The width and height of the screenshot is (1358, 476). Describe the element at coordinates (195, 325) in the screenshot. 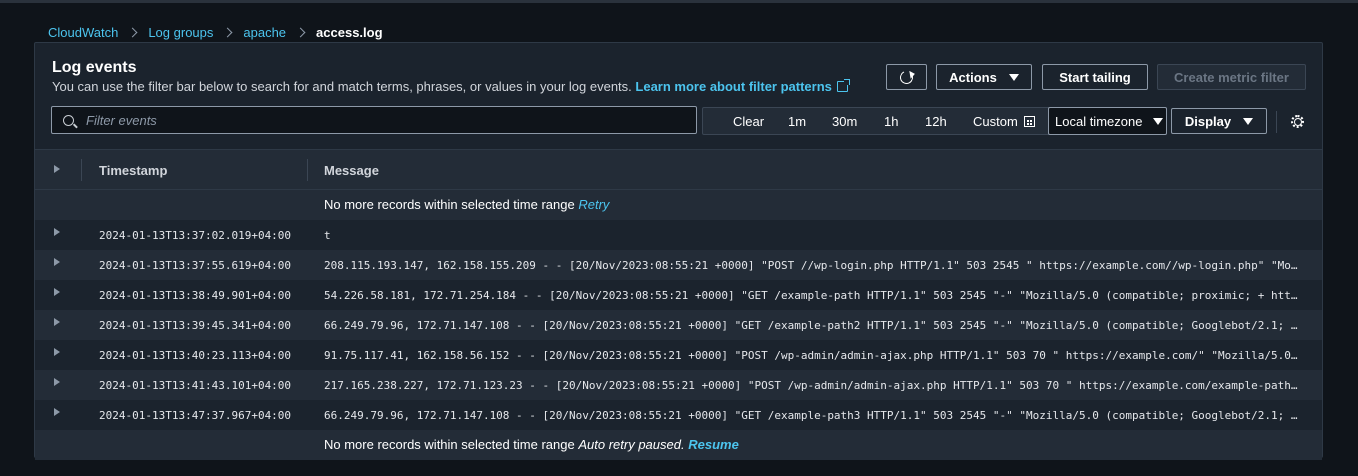

I see `row-timestamp: 2024-01-13T13:39:45.341+04:00` at that location.